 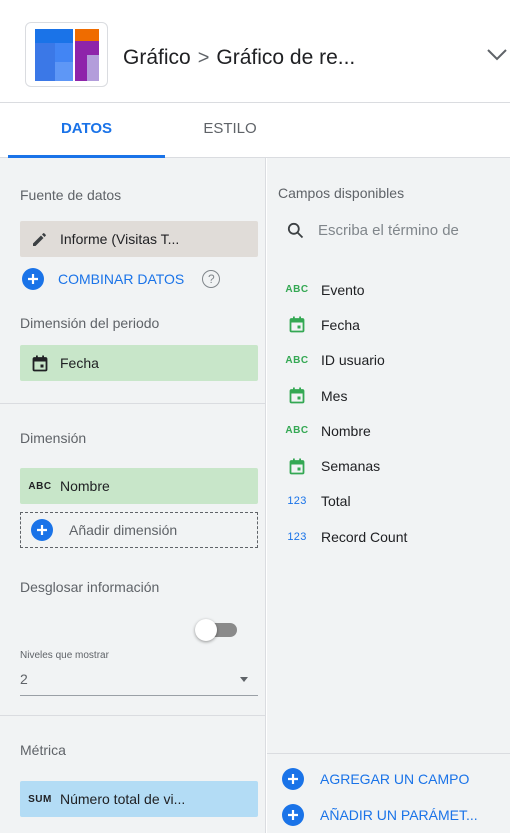 What do you see at coordinates (157, 57) in the screenshot?
I see `breadcrumb-root: Gráfico` at bounding box center [157, 57].